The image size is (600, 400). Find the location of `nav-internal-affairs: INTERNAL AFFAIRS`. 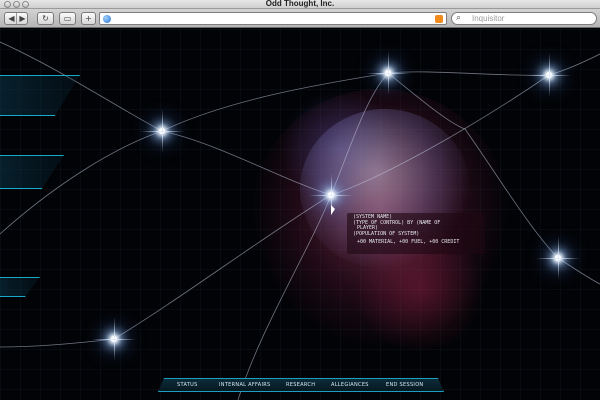

nav-internal-affairs: INTERNAL AFFAIRS is located at coordinates (245, 385).